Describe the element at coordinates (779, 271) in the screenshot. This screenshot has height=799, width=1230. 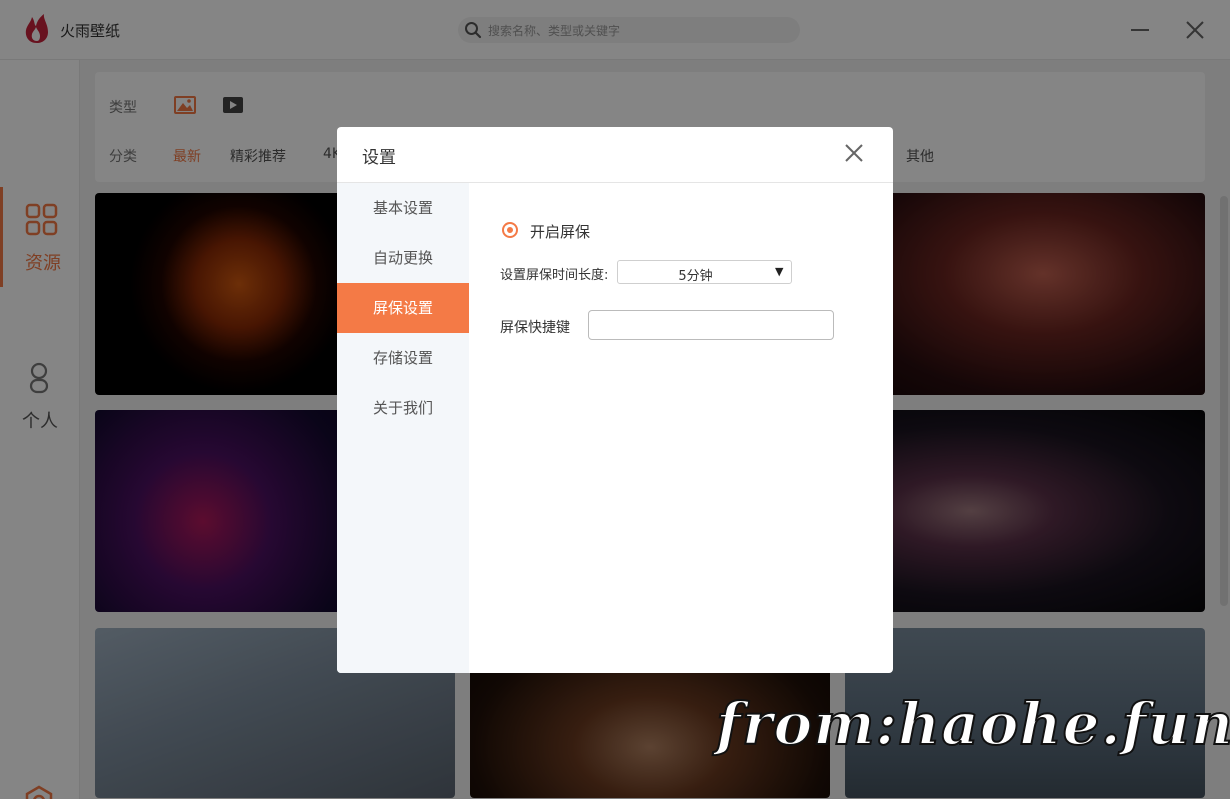
I see `dropdown-caret-icon: ▼` at that location.